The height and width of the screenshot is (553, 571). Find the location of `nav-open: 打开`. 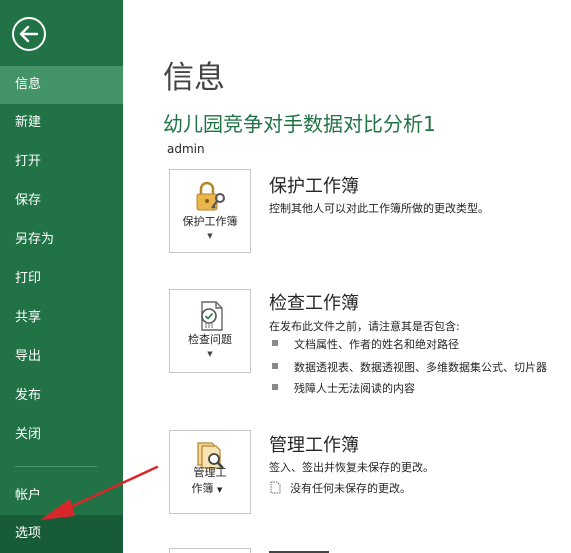

nav-open: 打开 is located at coordinates (61, 162).